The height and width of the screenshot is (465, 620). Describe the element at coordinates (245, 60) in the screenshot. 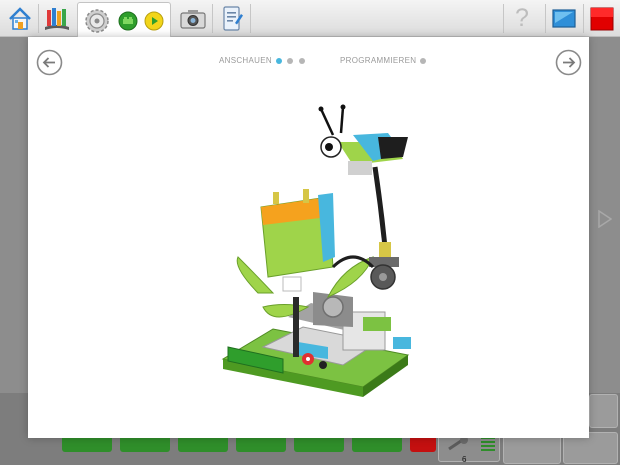

I see `step-label-look: ANSCHAUEN` at that location.